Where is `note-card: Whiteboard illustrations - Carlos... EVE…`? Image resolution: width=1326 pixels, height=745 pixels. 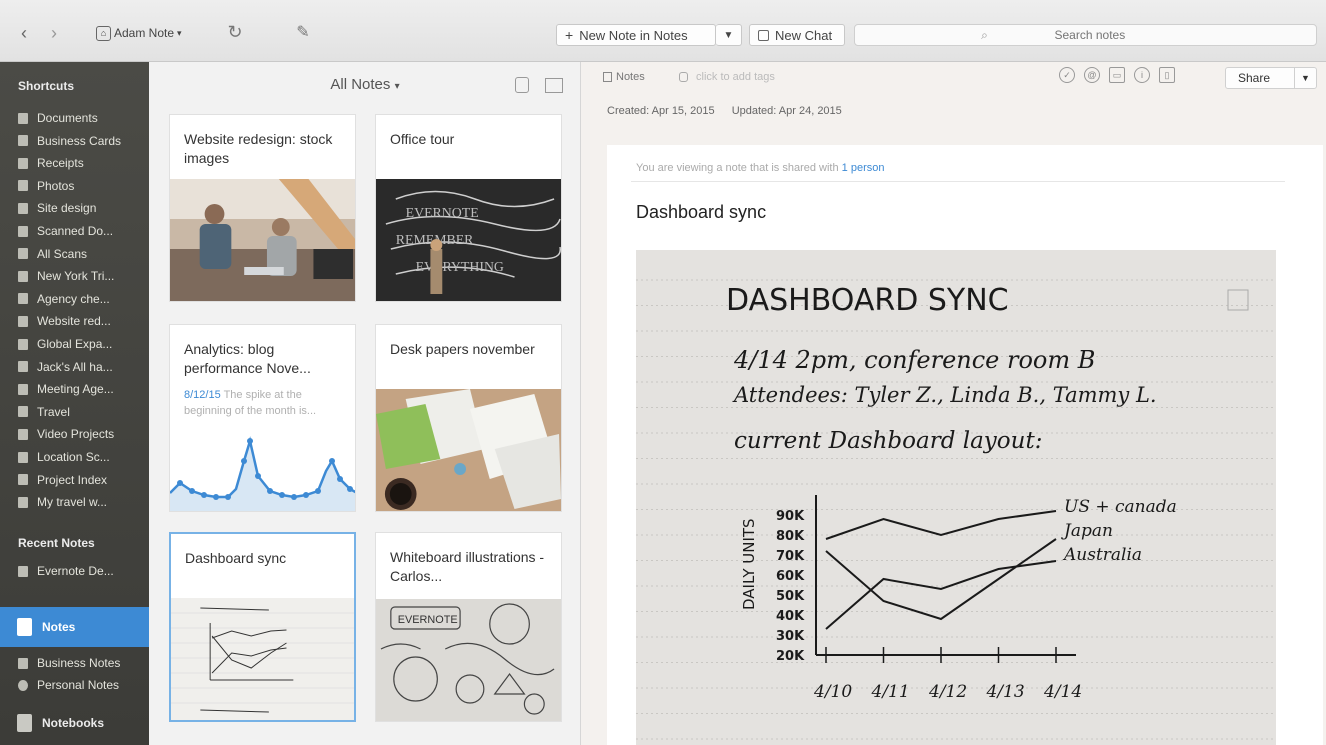
note-card: Whiteboard illustrations - Carlos... EVE… is located at coordinates (468, 627).